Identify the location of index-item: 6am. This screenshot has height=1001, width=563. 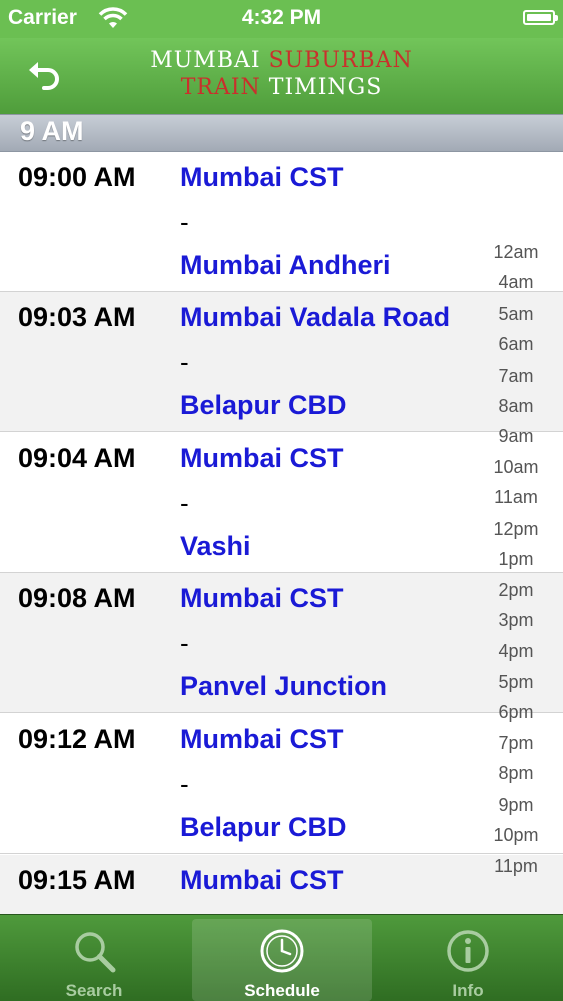
(516, 344).